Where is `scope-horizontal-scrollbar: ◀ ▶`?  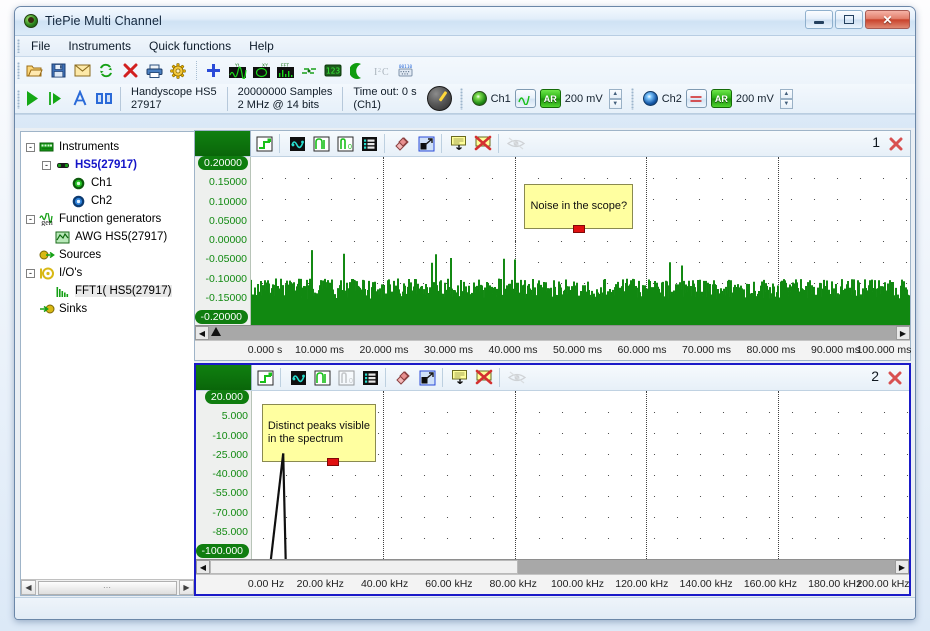 scope-horizontal-scrollbar: ◀ ▶ is located at coordinates (552, 332).